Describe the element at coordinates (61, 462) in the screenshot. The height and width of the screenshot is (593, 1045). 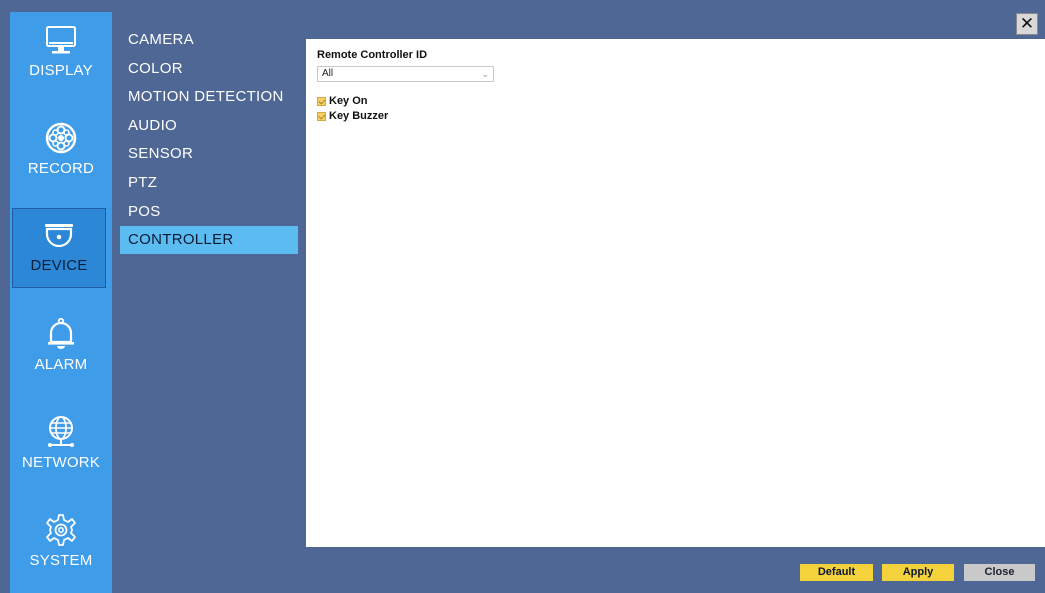
I see `rail-item-label: NETWORK` at that location.